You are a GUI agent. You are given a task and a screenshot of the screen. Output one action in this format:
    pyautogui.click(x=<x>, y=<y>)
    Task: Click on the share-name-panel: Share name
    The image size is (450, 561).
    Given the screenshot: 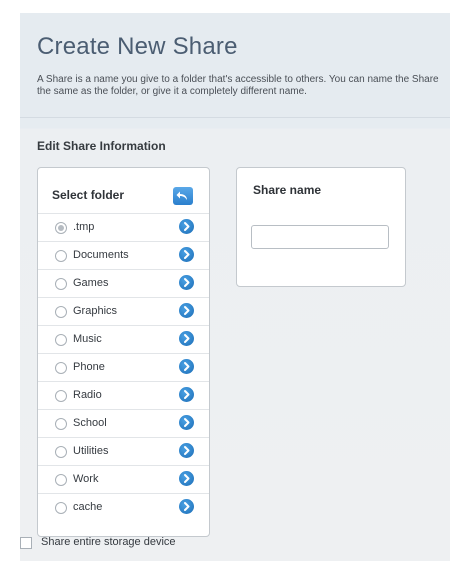 What is the action you would take?
    pyautogui.click(x=321, y=227)
    